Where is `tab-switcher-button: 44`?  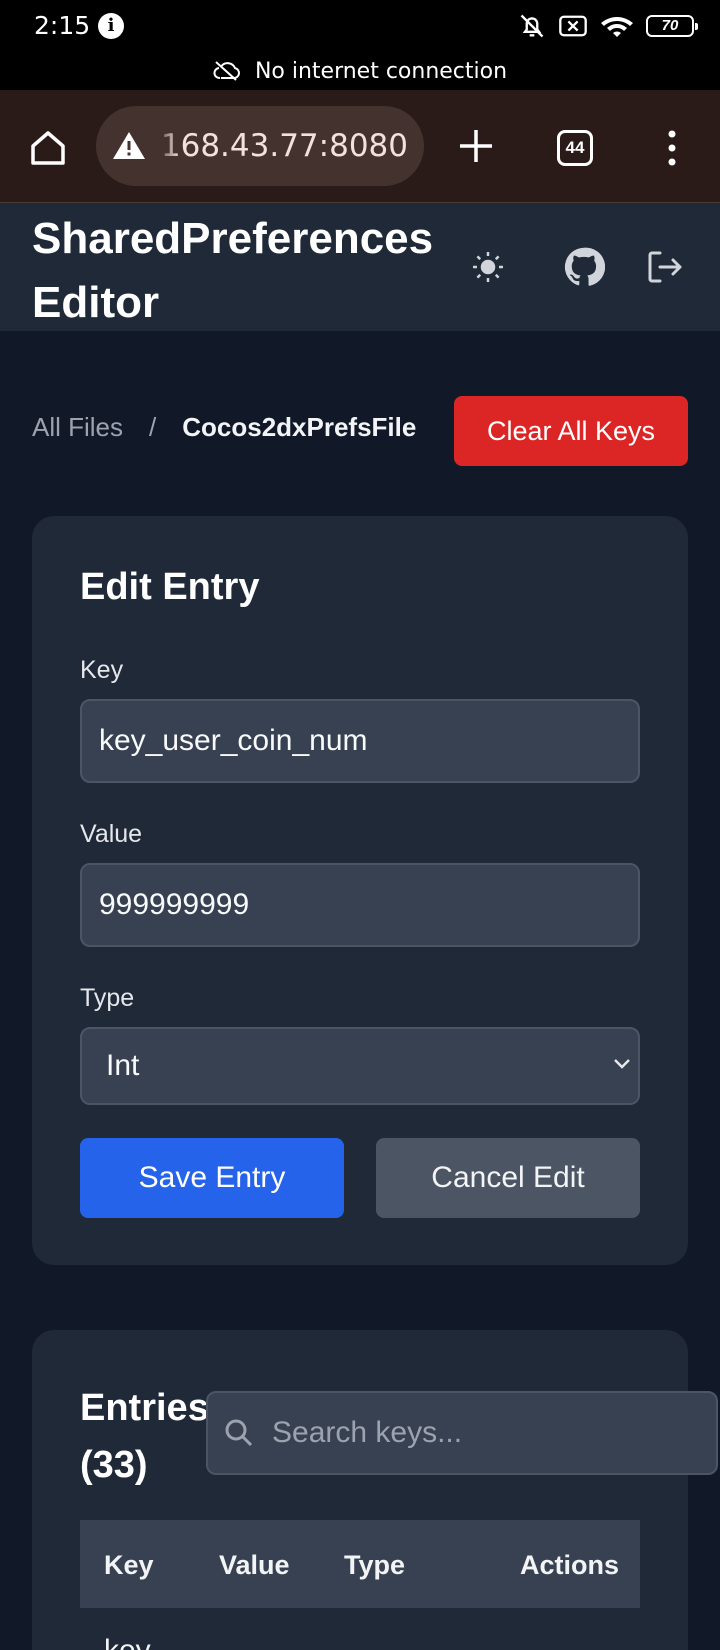
tab-switcher-button: 44 is located at coordinates (575, 148).